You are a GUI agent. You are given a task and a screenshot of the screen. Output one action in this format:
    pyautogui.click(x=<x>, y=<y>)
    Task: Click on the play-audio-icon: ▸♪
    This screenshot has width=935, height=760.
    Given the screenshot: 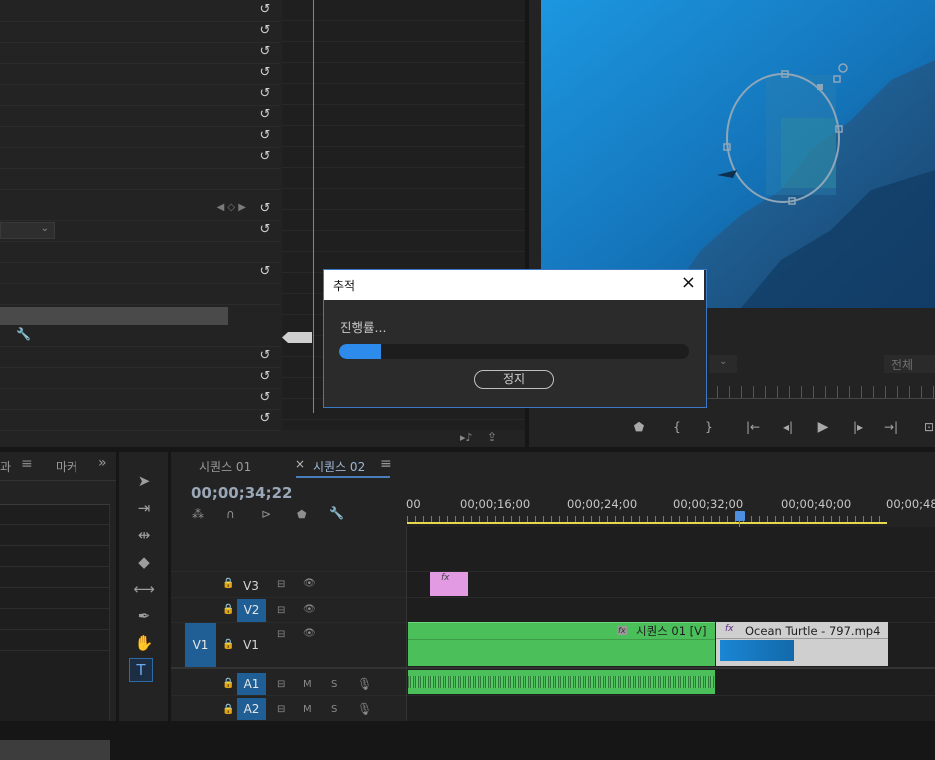 What is the action you would take?
    pyautogui.click(x=466, y=437)
    